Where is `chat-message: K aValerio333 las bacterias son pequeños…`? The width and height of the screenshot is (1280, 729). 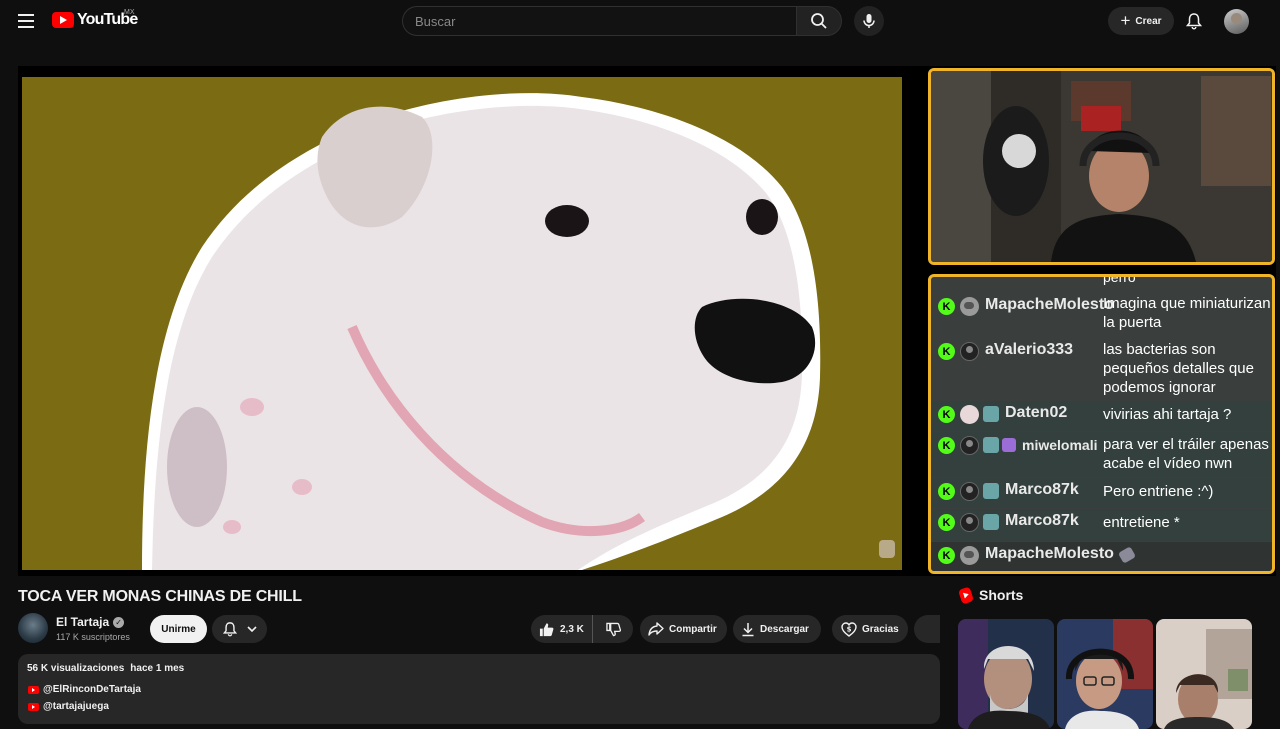 chat-message: K aValerio333 las bacterias son pequeños… is located at coordinates (1101, 369).